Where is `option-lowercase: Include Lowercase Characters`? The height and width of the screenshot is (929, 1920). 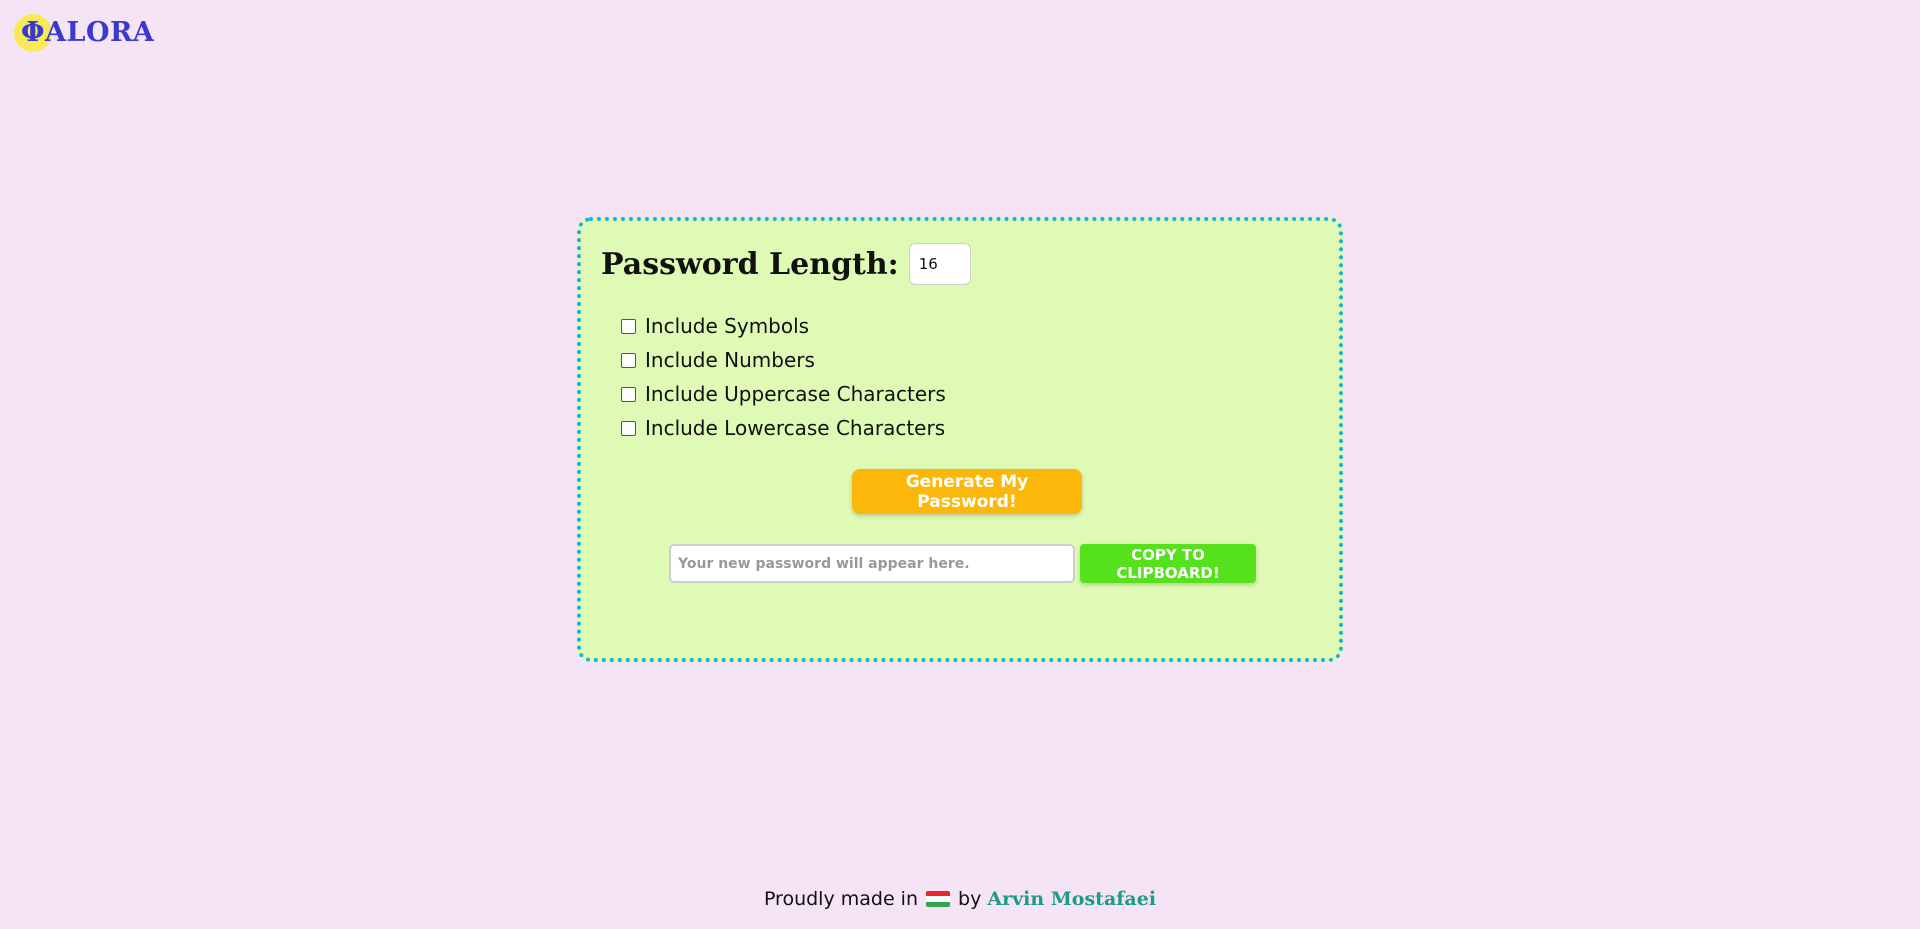
option-lowercase: Include Lowercase Characters is located at coordinates (783, 428).